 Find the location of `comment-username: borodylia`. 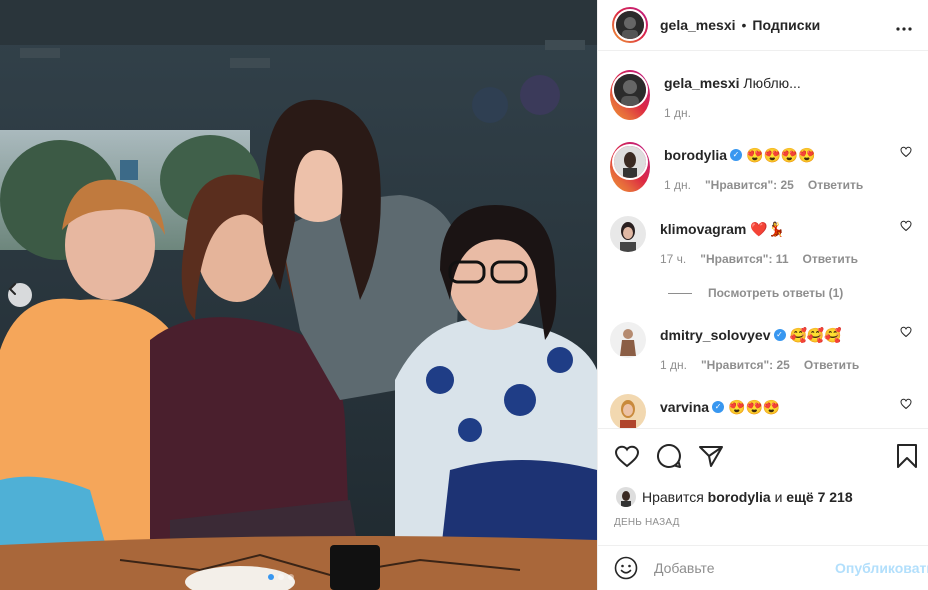

comment-username: borodylia is located at coordinates (695, 155).